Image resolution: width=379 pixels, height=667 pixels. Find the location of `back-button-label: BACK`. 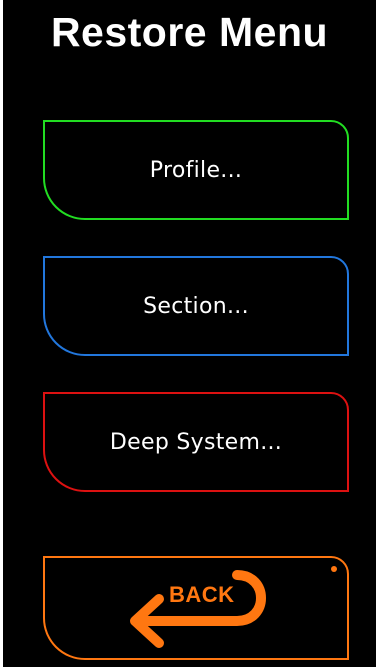

back-button-label: BACK is located at coordinates (202, 594).